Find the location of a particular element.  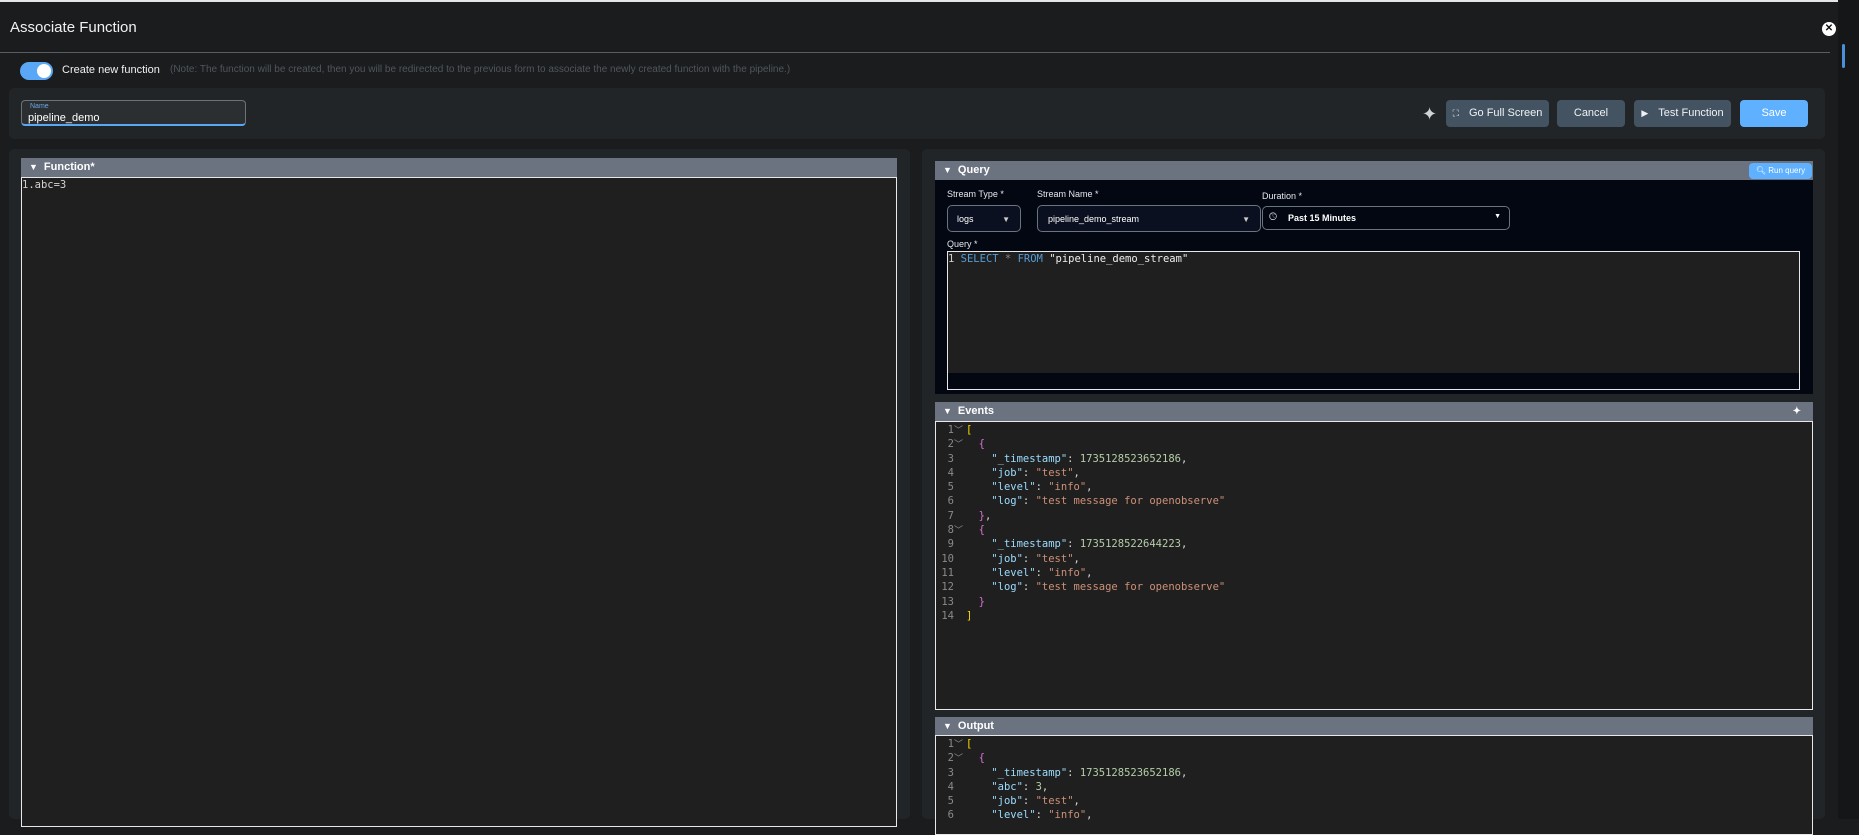

dialog-title: Associate Function is located at coordinates (73, 27).